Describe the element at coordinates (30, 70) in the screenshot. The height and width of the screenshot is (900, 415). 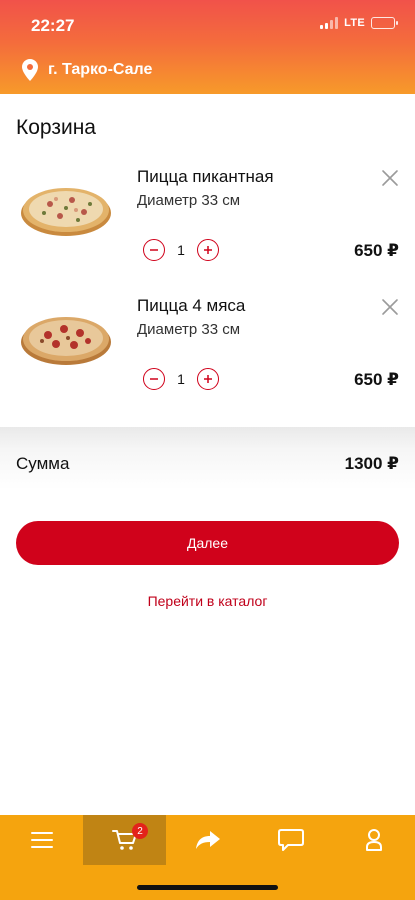
I see `location-pin-icon` at that location.